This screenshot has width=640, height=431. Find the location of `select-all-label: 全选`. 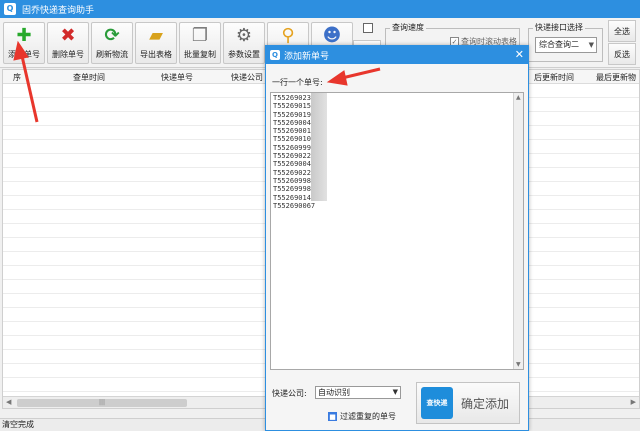

select-all-label: 全选 is located at coordinates (622, 31).